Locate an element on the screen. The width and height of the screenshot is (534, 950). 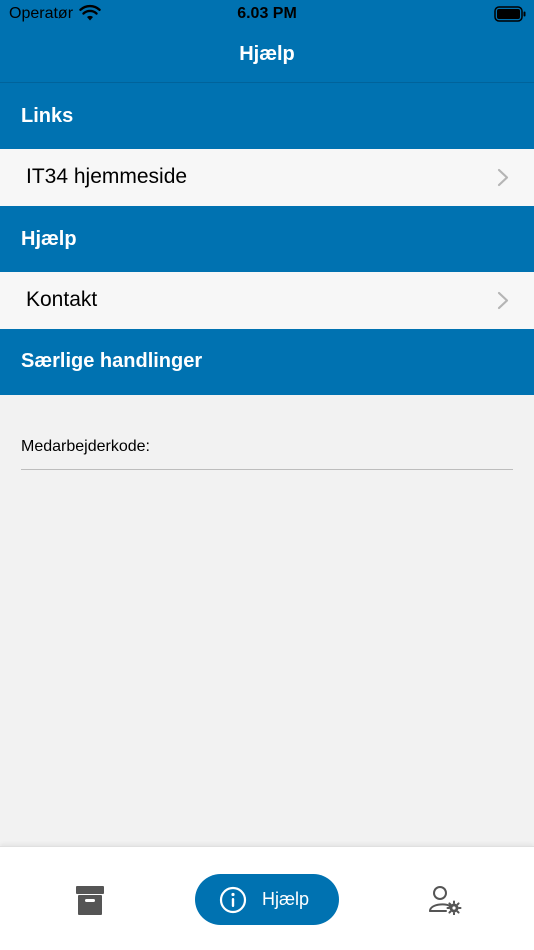
page-title: Hjælp is located at coordinates (267, 54).